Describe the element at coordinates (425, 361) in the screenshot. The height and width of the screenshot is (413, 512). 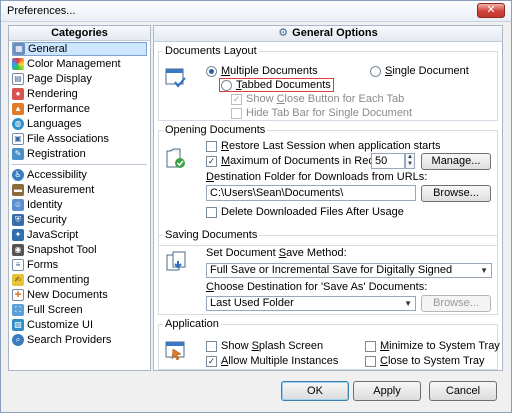
I see `close-to-tray-checkbox: Close to System Tray` at that location.